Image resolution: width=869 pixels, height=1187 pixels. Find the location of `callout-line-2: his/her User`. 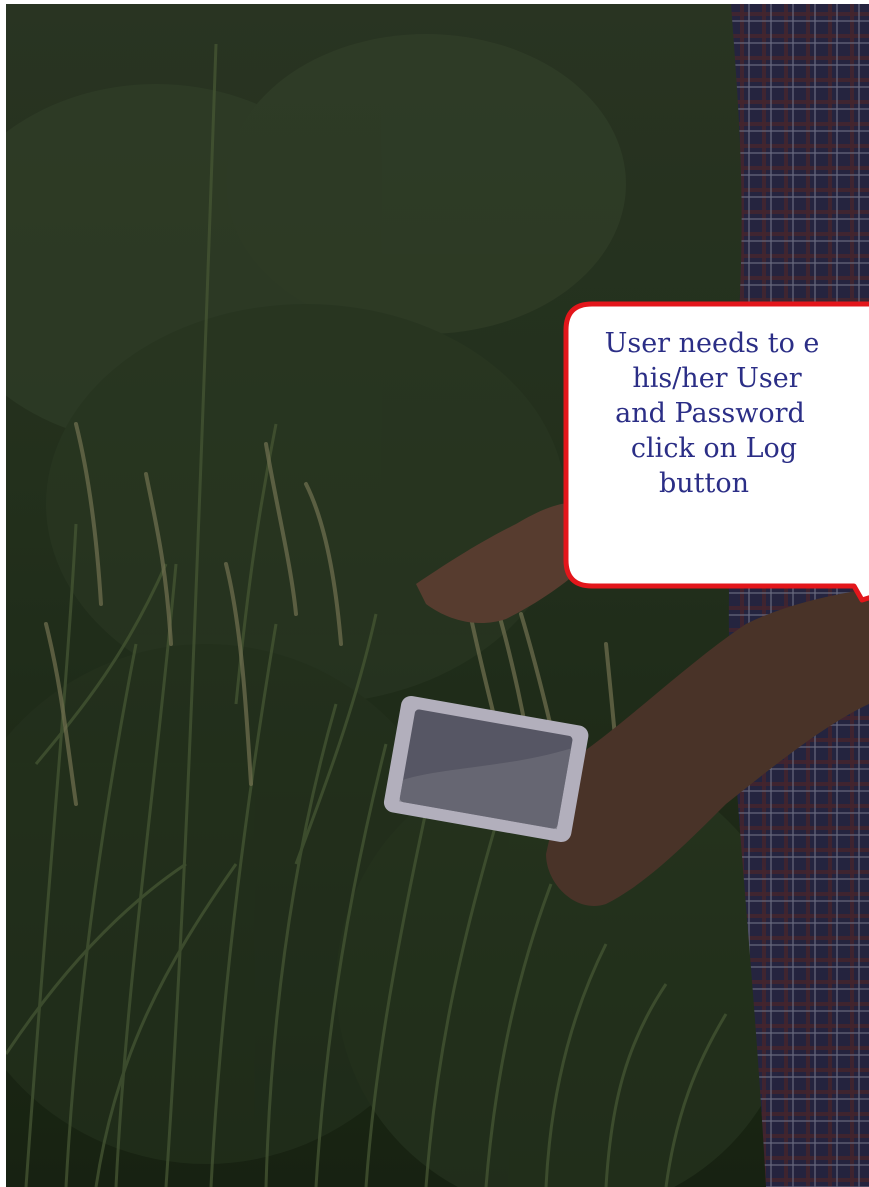

callout-line-2: his/her User is located at coordinates (717, 378).